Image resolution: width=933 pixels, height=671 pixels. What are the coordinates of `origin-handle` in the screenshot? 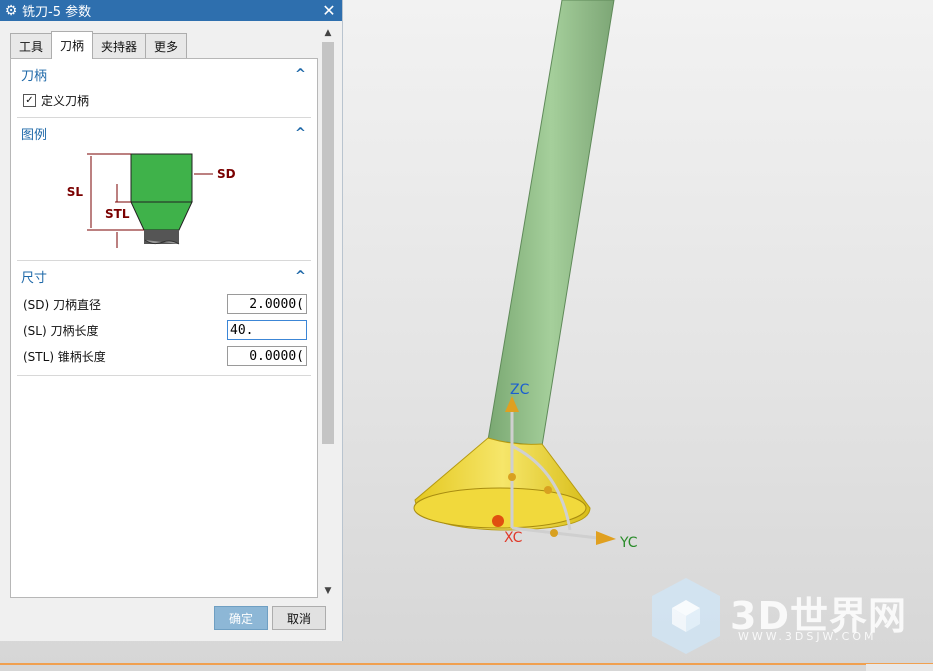 It's located at (498, 521).